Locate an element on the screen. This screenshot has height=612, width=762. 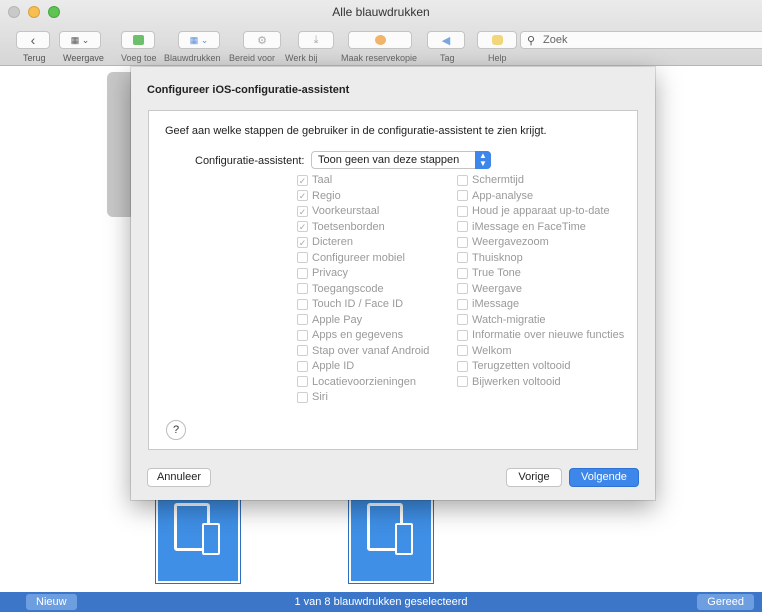
add-toolbar-button is located at coordinates (138, 40).